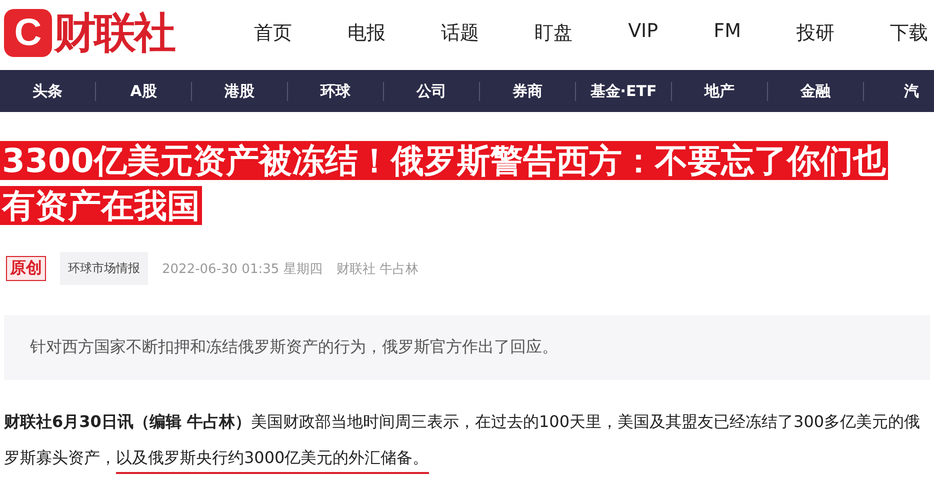 This screenshot has height=500, width=934. Describe the element at coordinates (460, 33) in the screenshot. I see `nav-link: 话题` at that location.